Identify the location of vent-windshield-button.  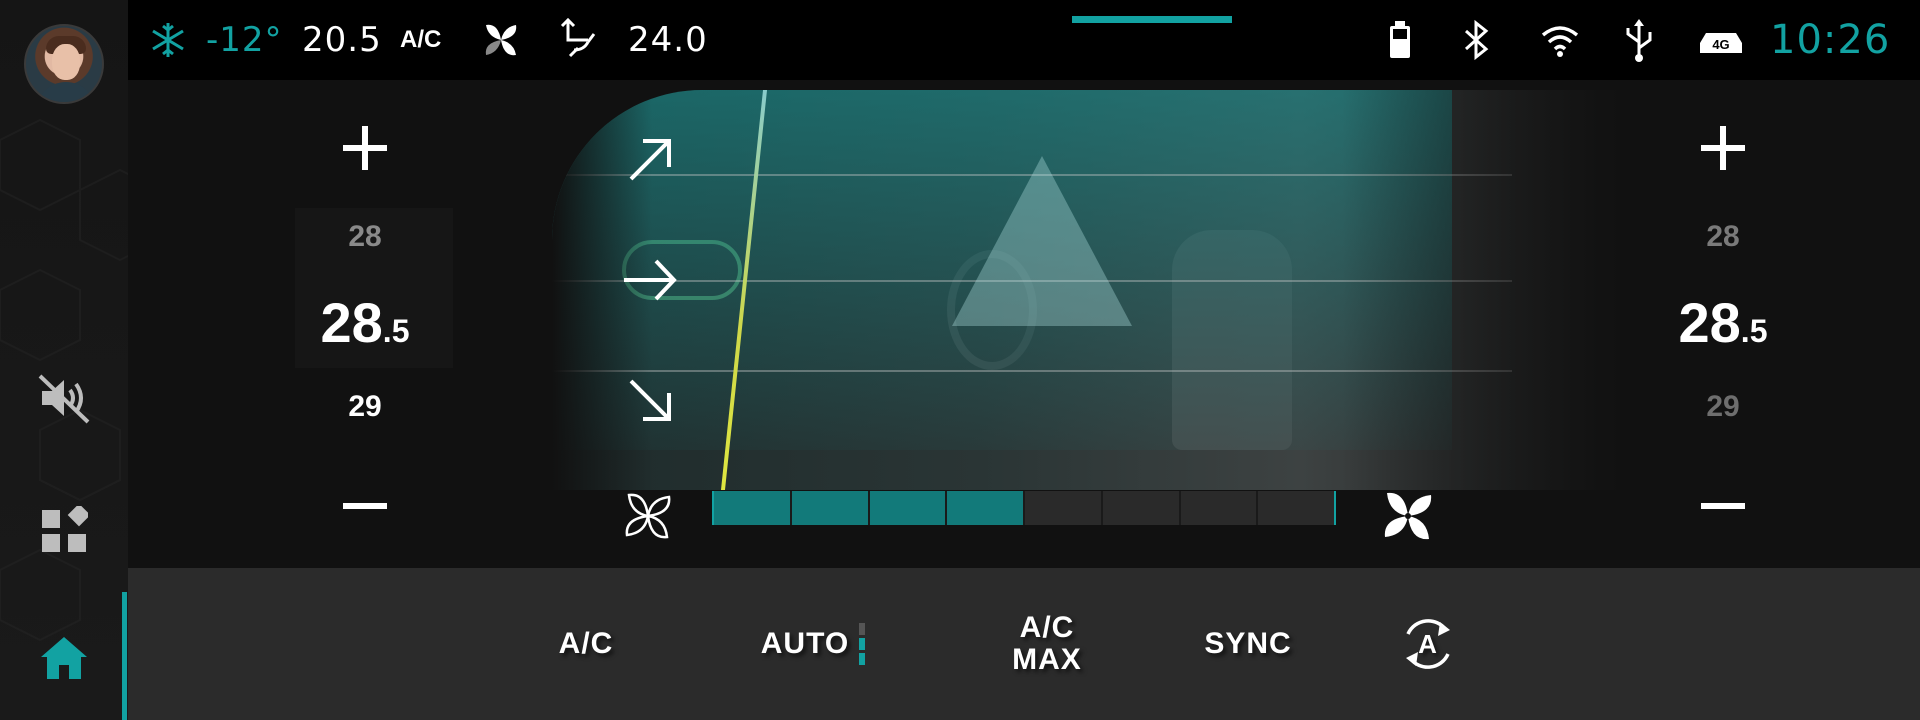
(650, 160).